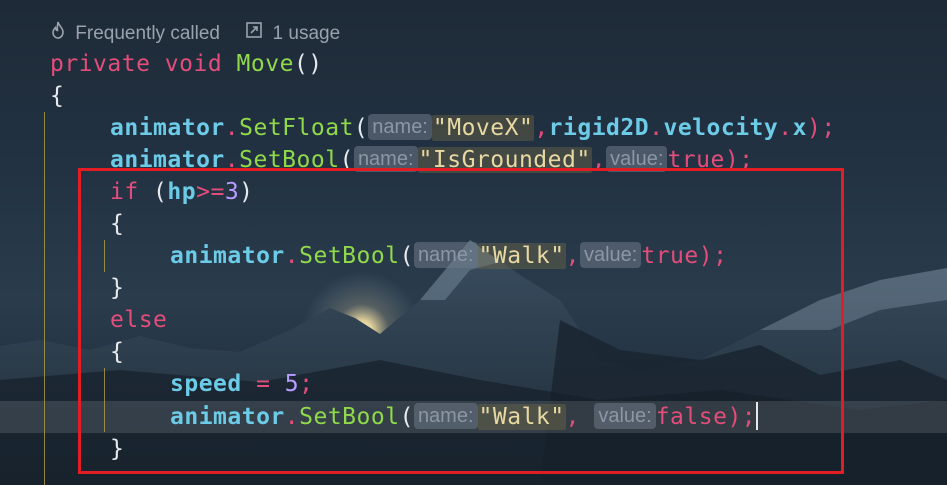  What do you see at coordinates (58, 34) in the screenshot?
I see `flame-icon` at bounding box center [58, 34].